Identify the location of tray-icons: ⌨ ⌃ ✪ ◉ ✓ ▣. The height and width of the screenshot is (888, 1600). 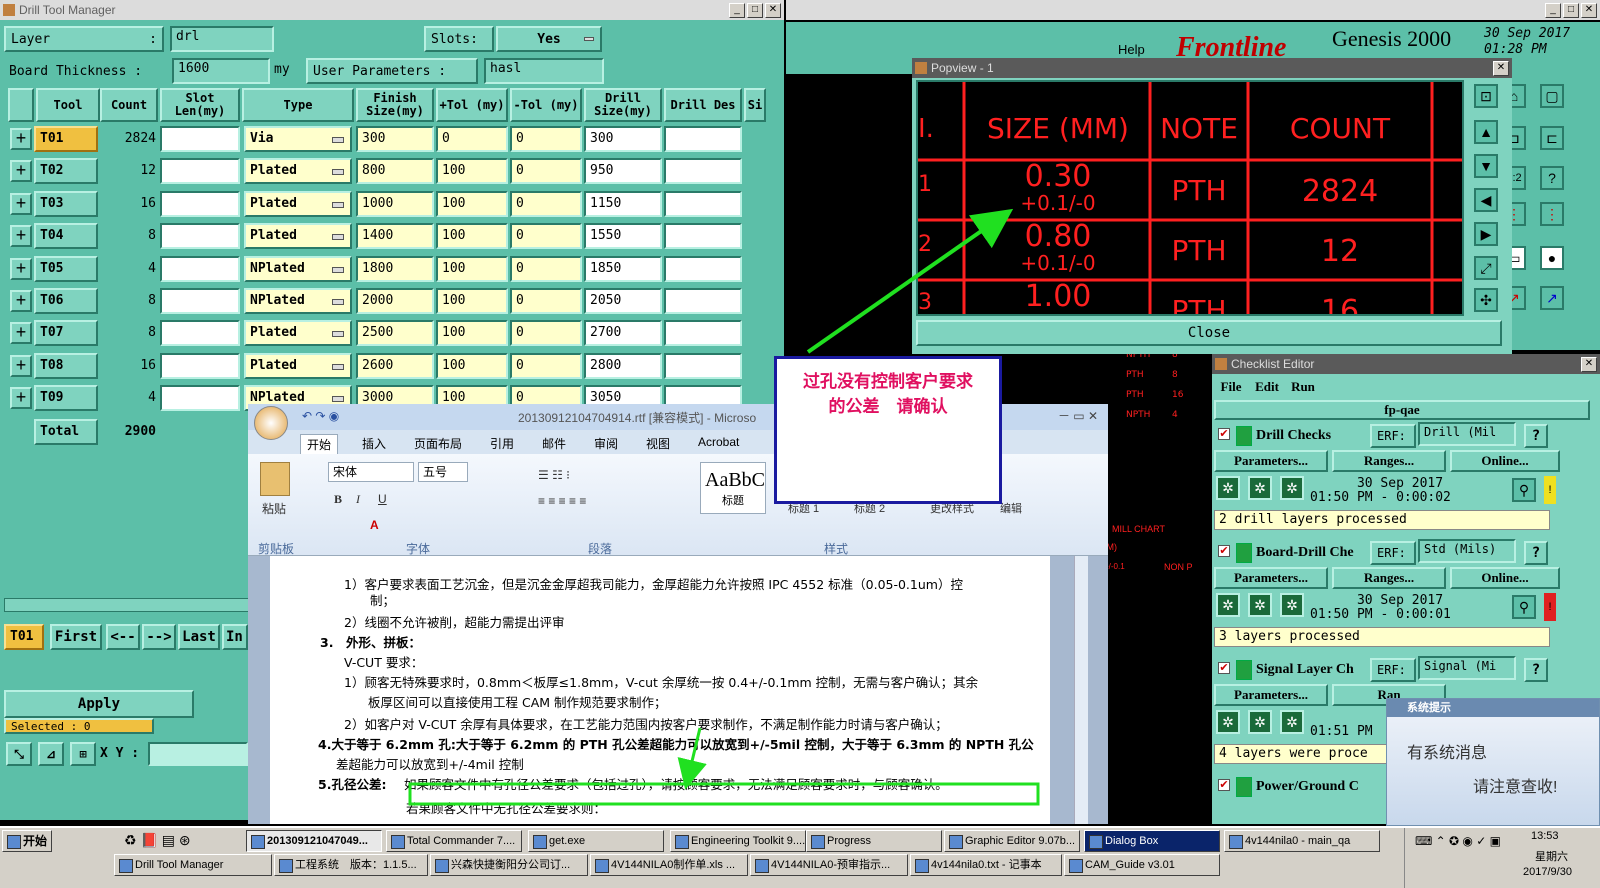
(1458, 841).